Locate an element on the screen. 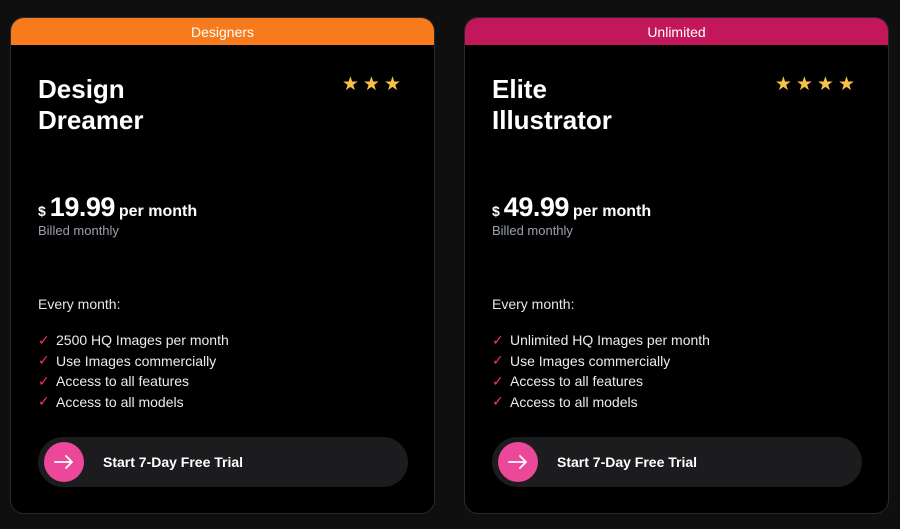 The width and height of the screenshot is (900, 529). plan-name: Elite Illustrator is located at coordinates (592, 105).